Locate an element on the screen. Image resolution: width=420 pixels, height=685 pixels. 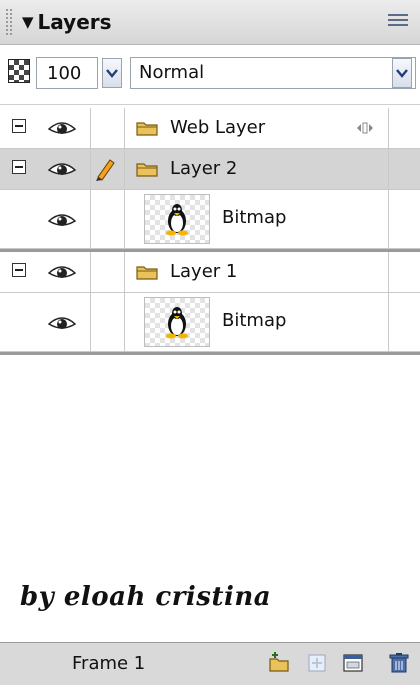
blend-mode-select: Normal is located at coordinates (273, 73).